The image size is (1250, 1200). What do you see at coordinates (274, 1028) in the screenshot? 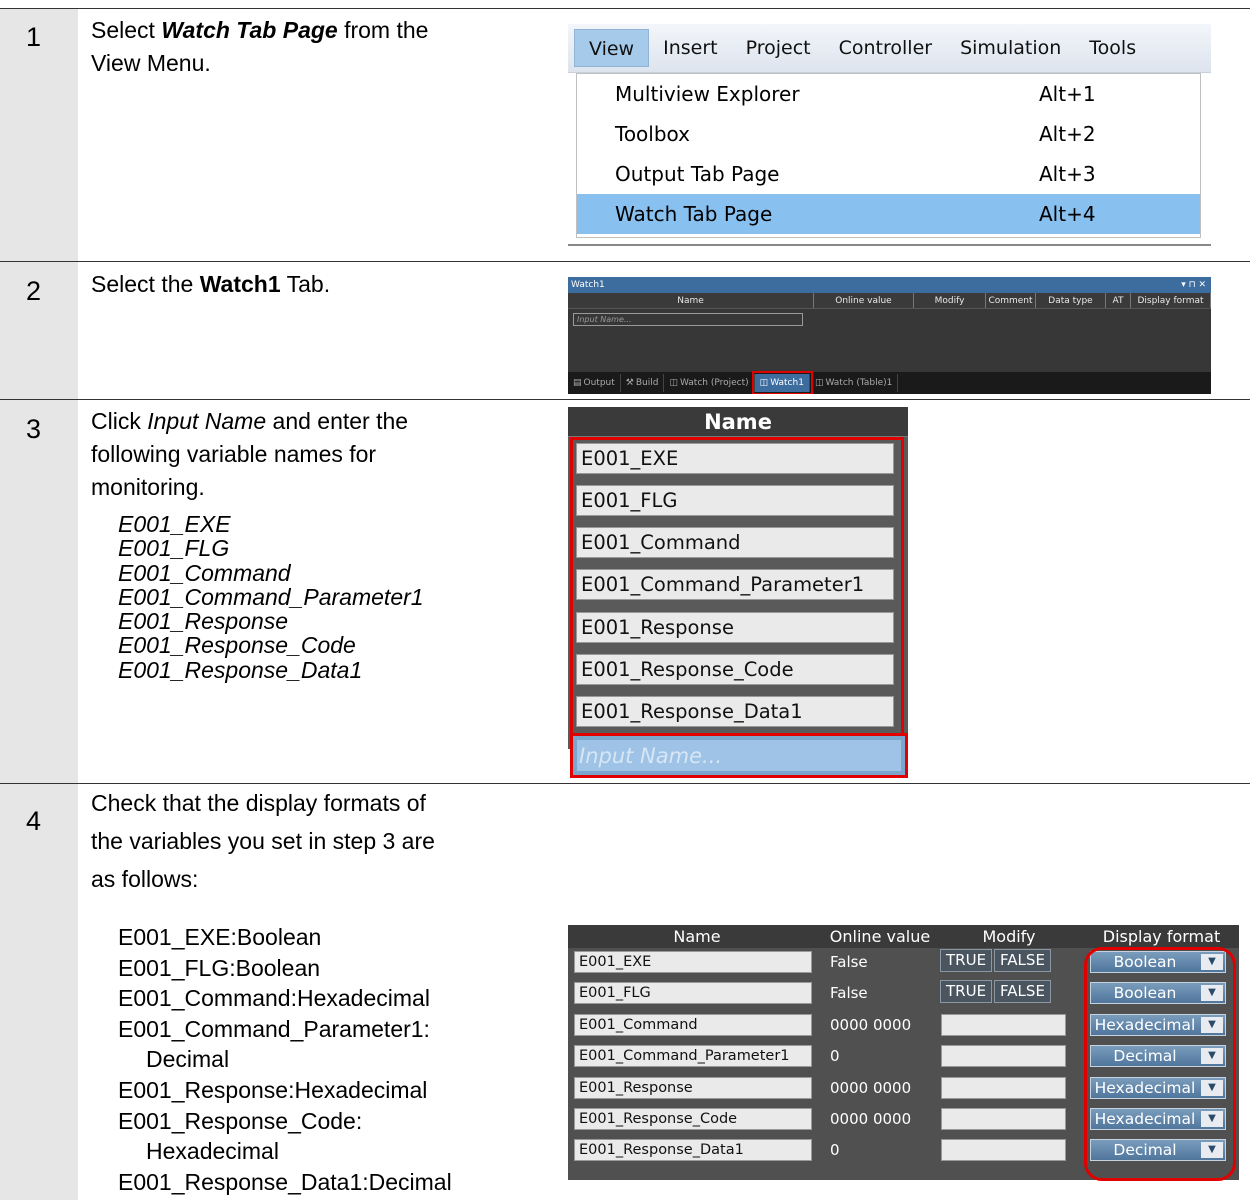
I see `list-item: E001_Command_Parameter1:` at bounding box center [274, 1028].